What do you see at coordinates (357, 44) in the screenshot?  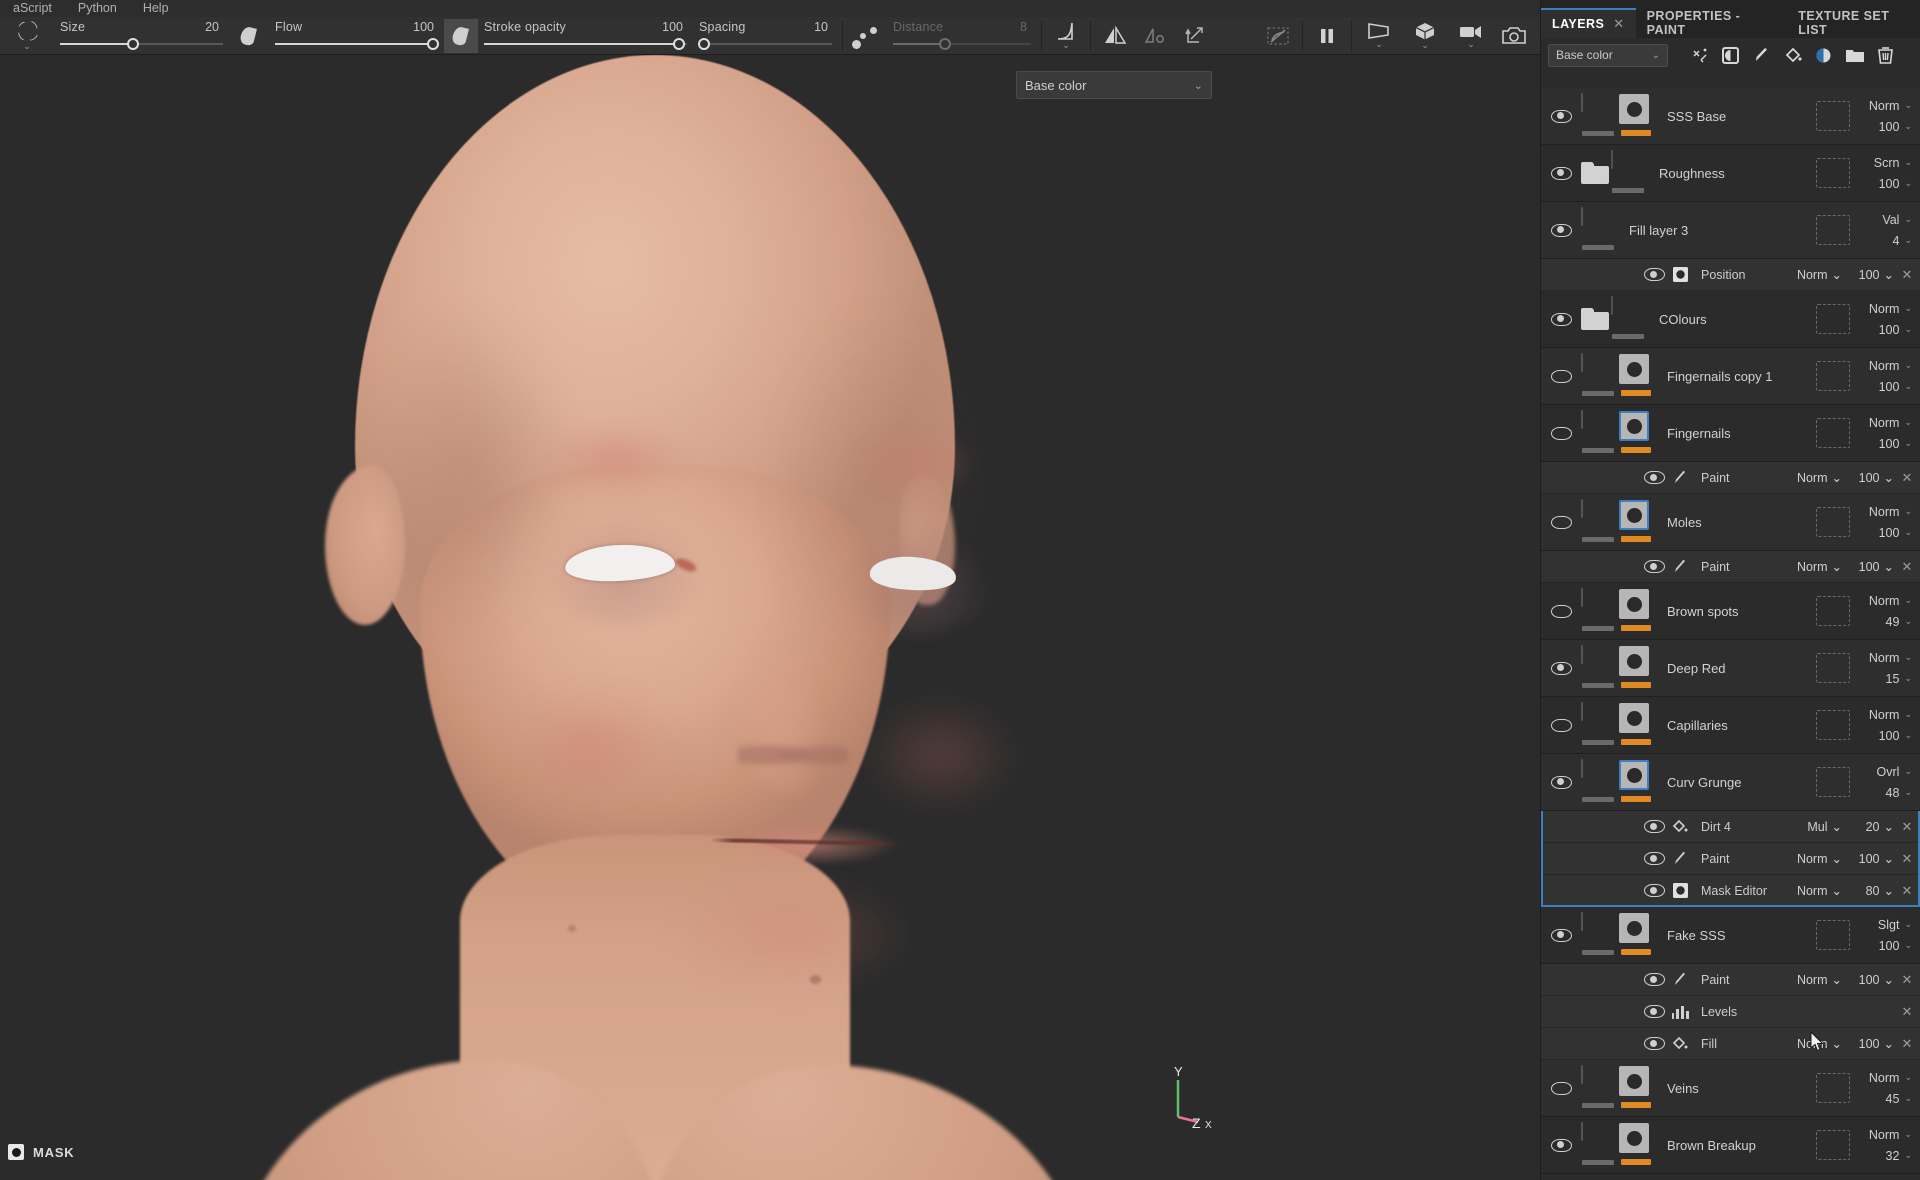 I see `flow-slider-track` at bounding box center [357, 44].